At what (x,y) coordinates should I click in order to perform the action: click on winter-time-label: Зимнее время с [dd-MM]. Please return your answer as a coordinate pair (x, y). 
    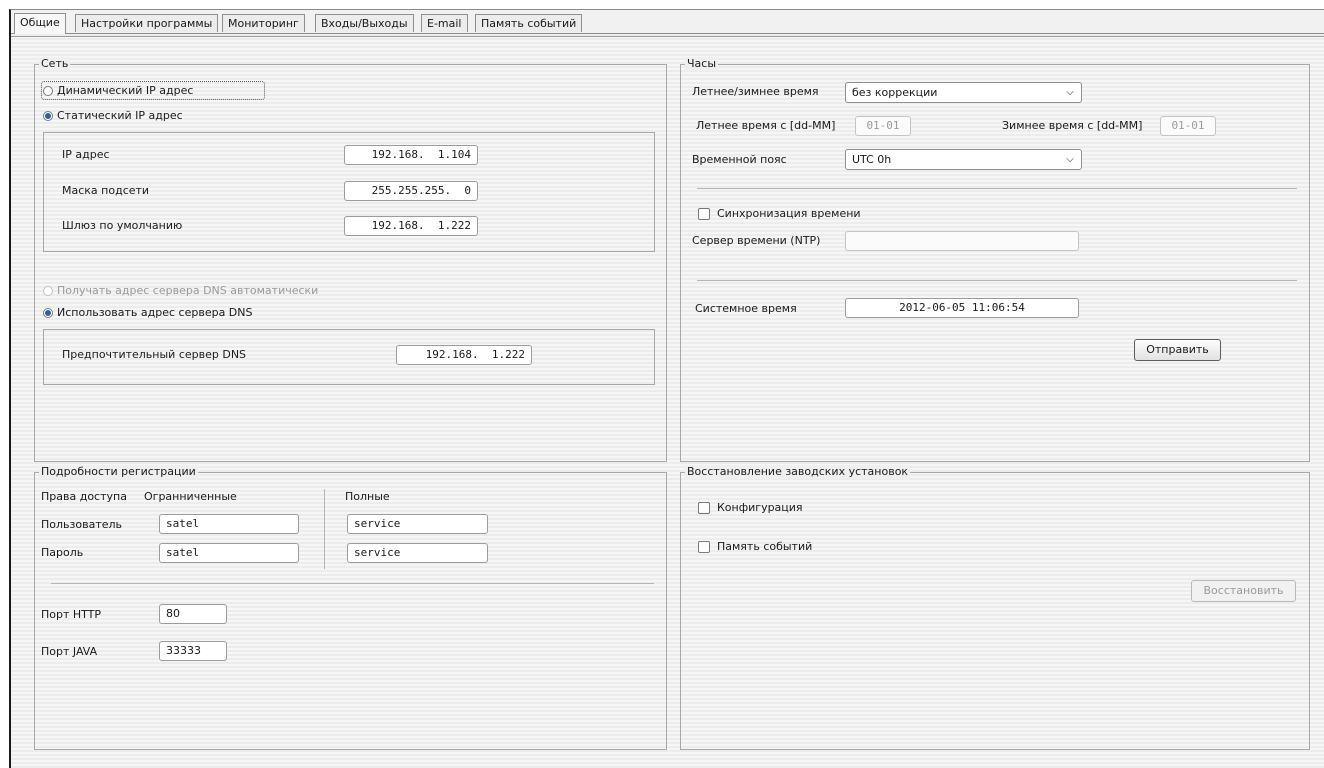
    Looking at the image, I should click on (1072, 125).